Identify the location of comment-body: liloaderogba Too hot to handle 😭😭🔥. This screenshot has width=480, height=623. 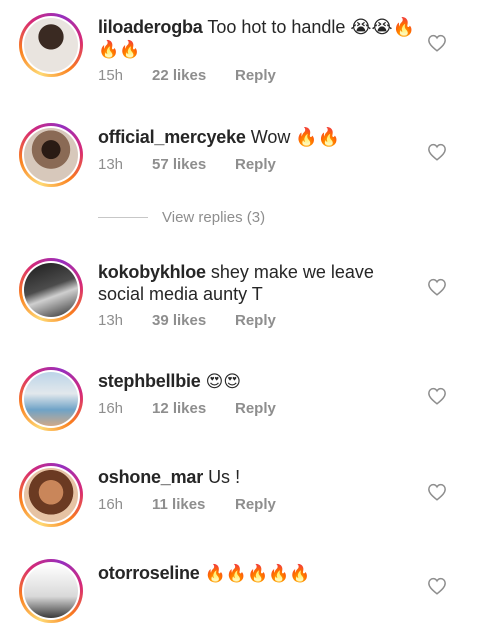
(256, 27).